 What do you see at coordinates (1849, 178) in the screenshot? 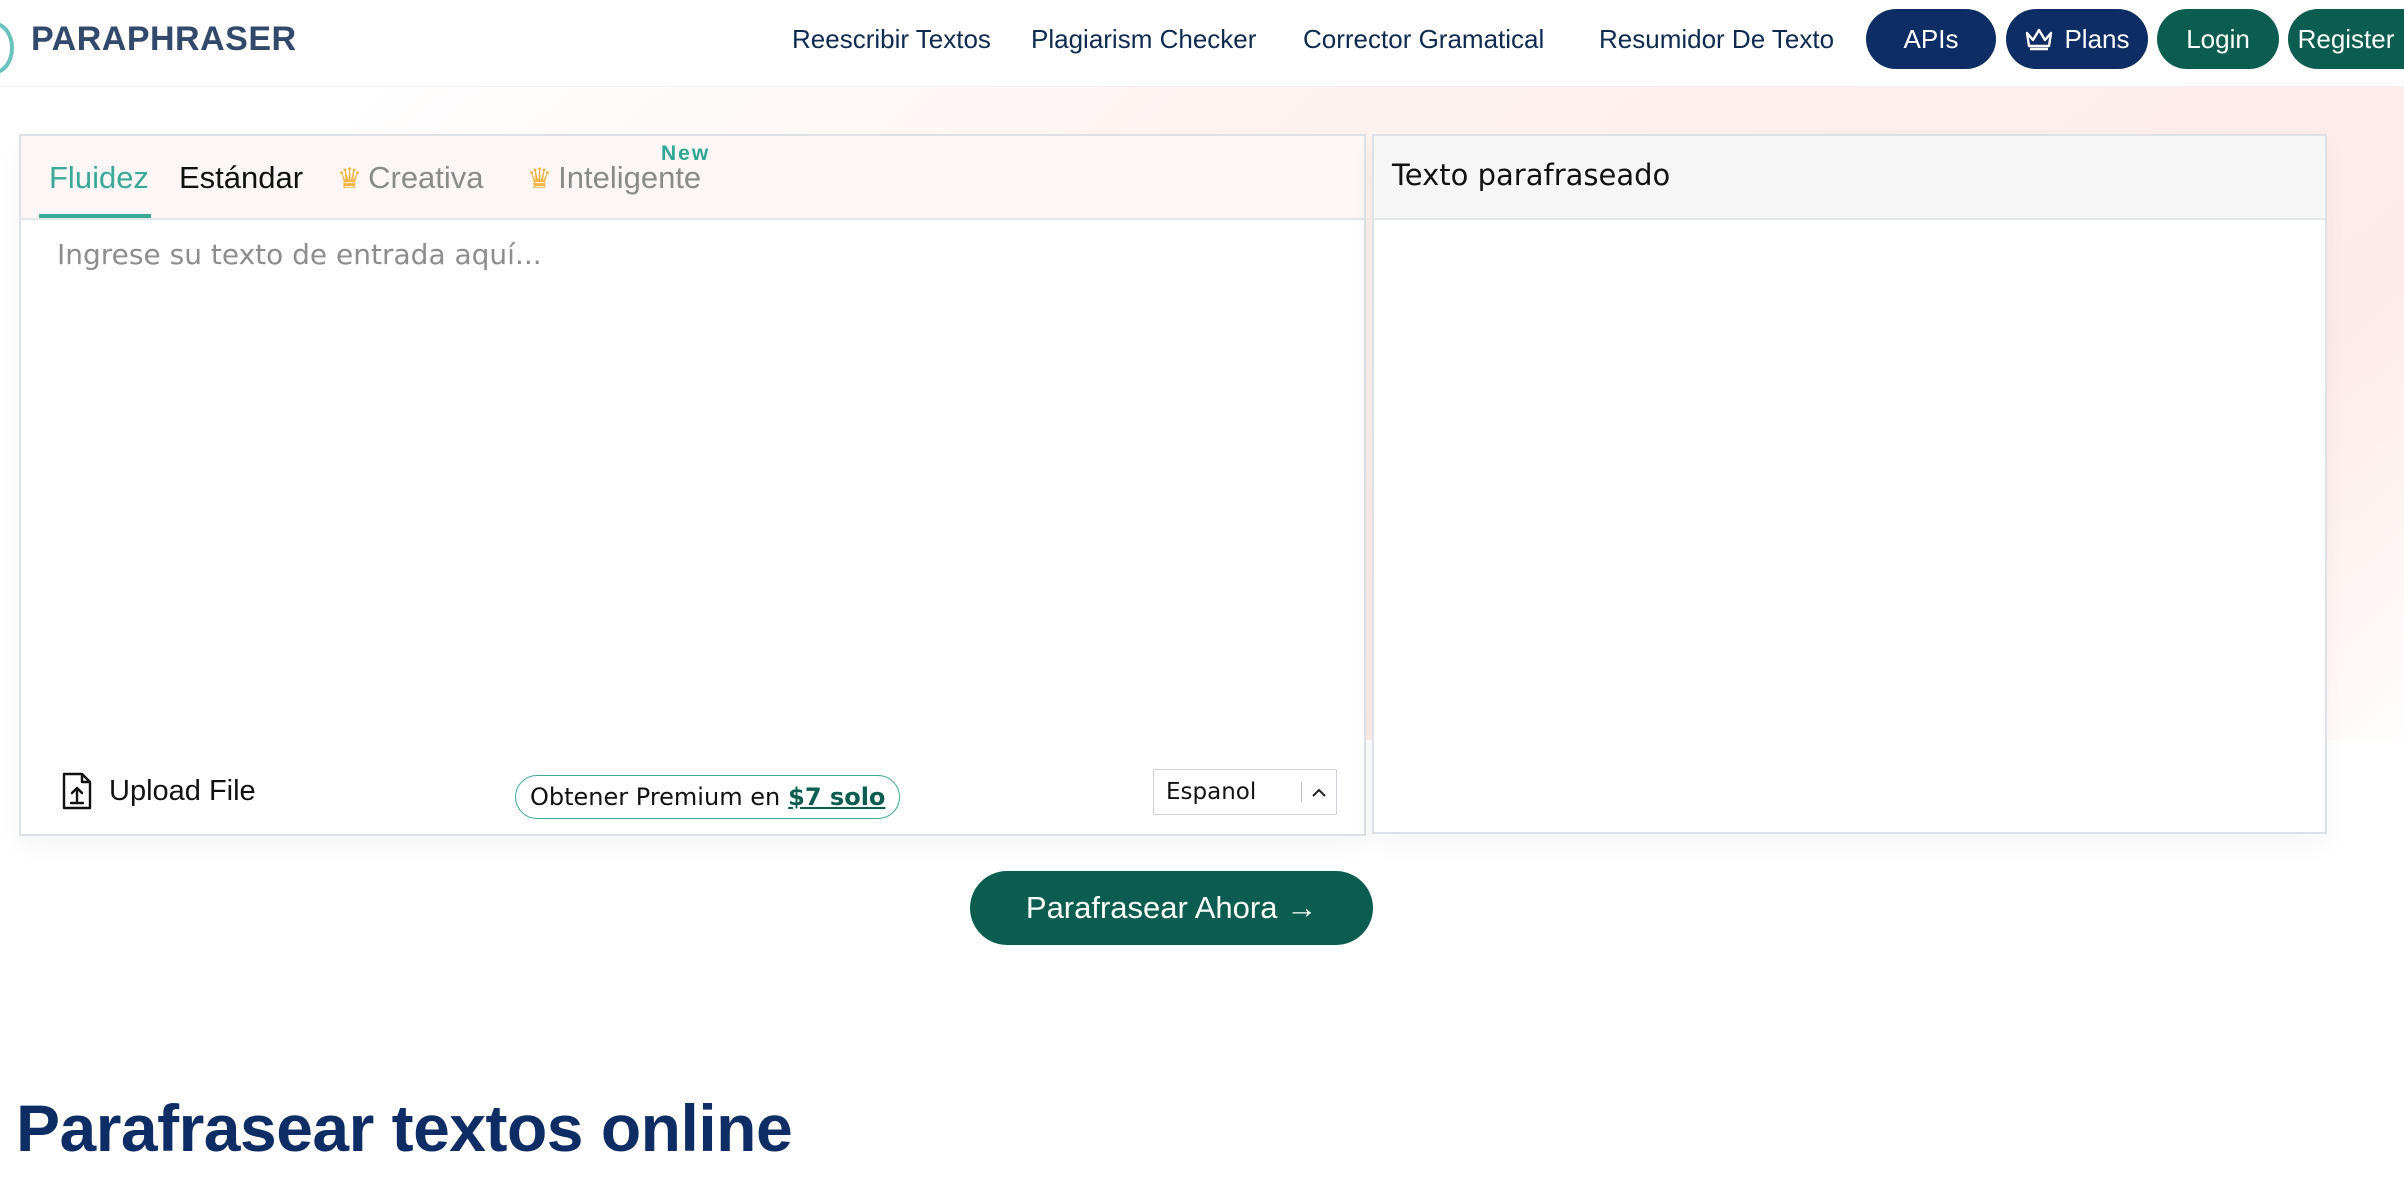
I see `output-header: Texto parafraseado` at bounding box center [1849, 178].